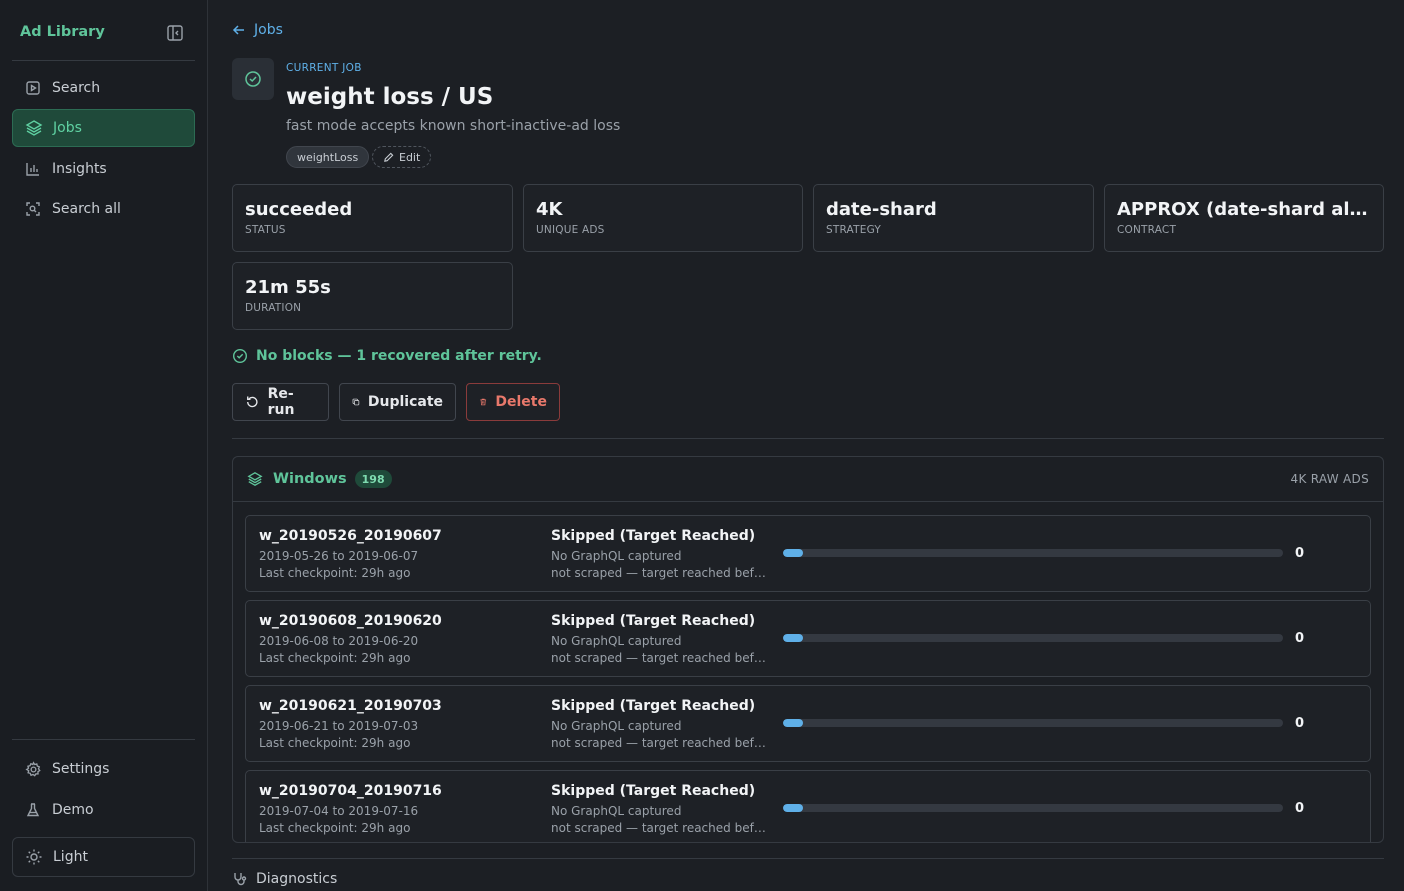 Image resolution: width=1404 pixels, height=891 pixels. I want to click on sidebar-item-search-all: Search all, so click(103, 209).